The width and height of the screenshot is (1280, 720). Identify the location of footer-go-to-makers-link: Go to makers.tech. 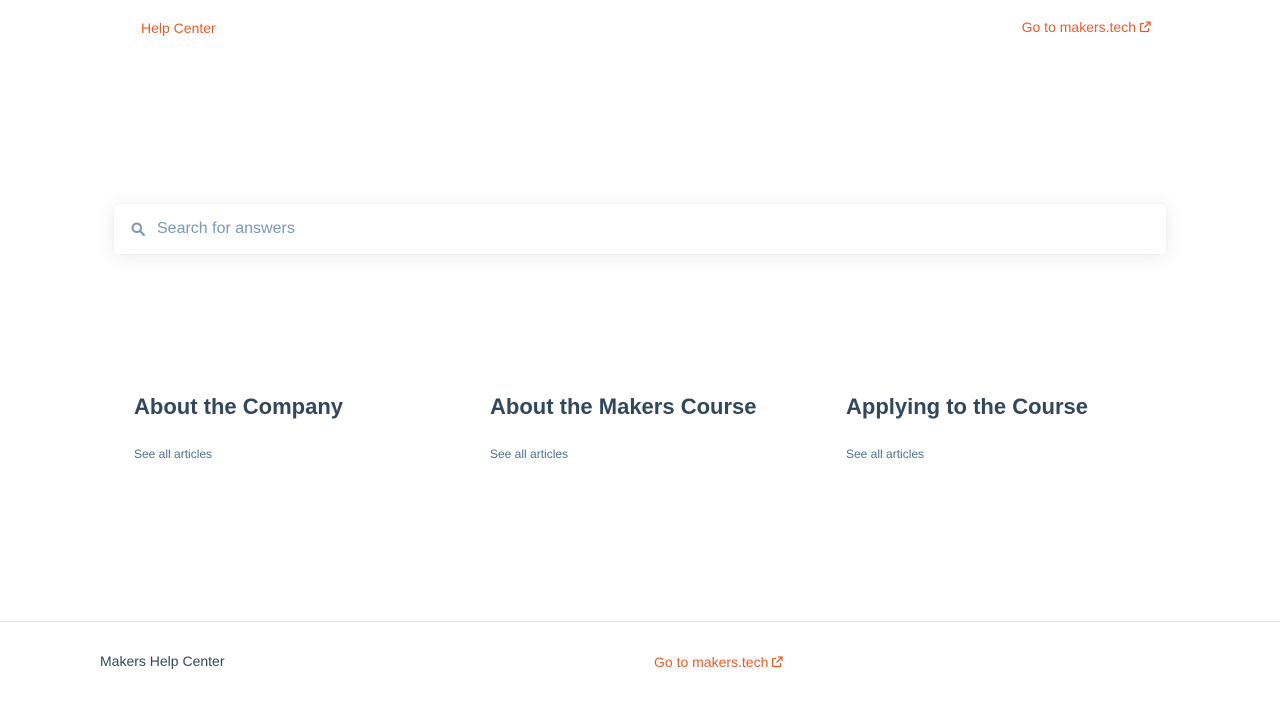
(719, 662).